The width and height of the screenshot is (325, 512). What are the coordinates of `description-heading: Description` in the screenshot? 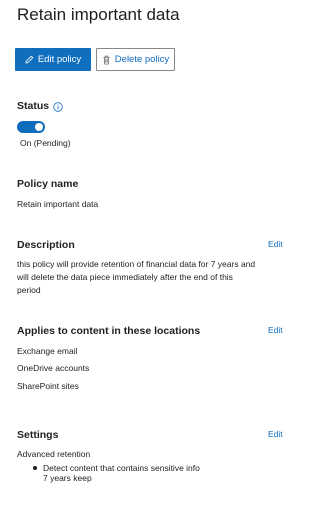 It's located at (46, 245).